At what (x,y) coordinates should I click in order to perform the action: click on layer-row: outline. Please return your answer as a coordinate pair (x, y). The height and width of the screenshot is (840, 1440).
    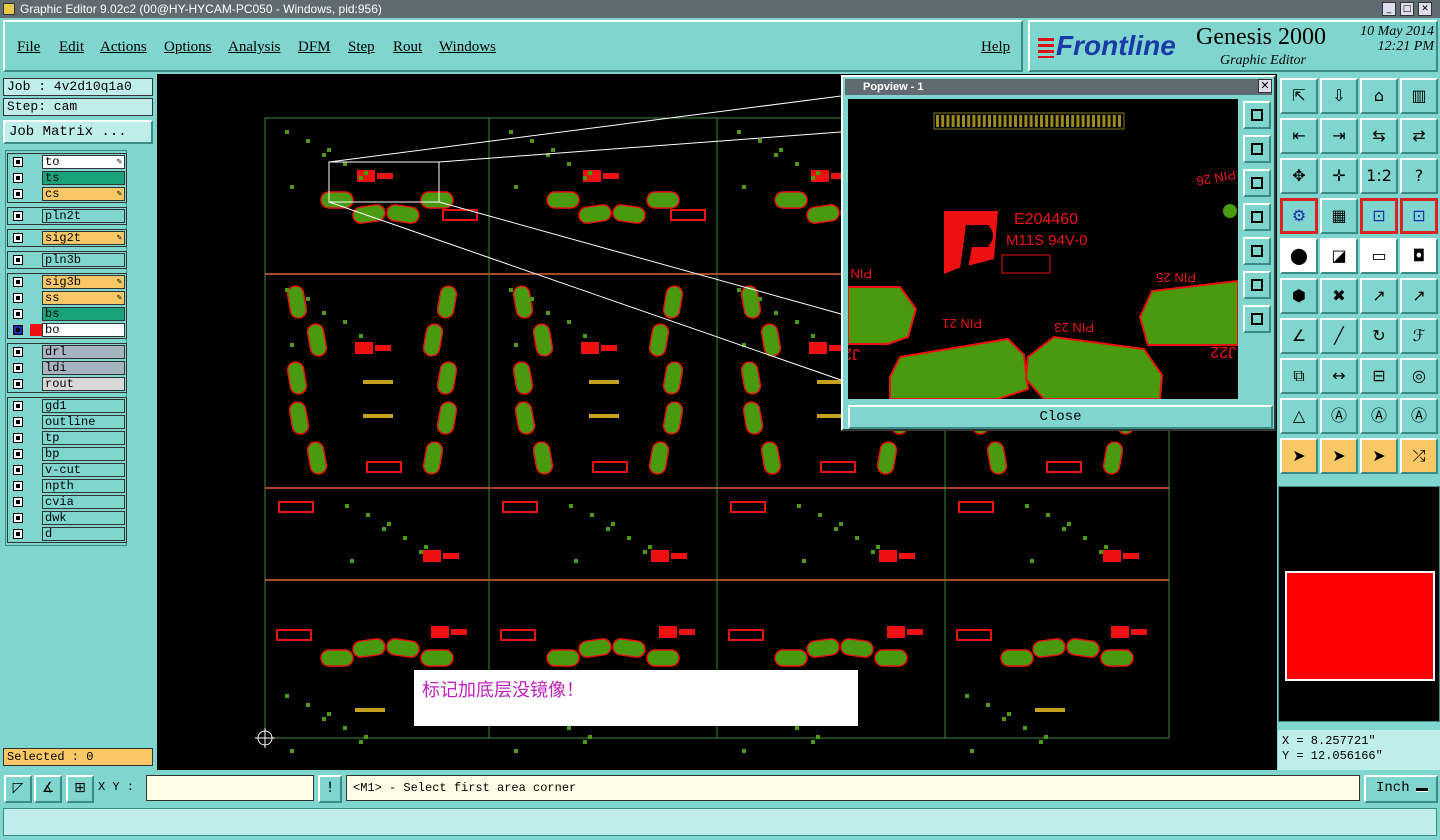
    Looking at the image, I should click on (67, 422).